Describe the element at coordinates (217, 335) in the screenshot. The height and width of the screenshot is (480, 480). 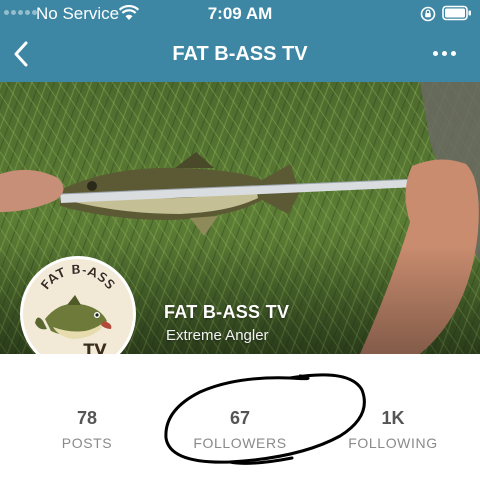
I see `profile-subtitle: Extreme Angler` at that location.